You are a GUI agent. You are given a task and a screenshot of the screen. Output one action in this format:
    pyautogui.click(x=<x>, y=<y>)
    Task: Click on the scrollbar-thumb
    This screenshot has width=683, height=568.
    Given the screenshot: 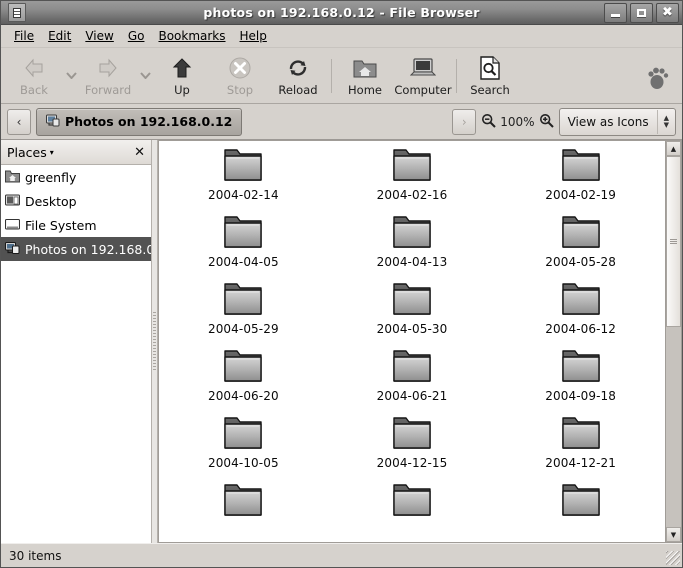 What is the action you would take?
    pyautogui.click(x=673, y=241)
    